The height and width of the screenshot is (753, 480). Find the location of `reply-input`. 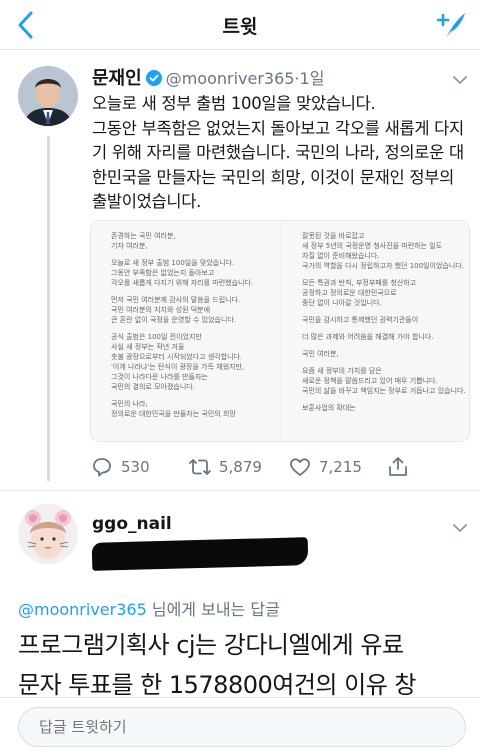

reply-input is located at coordinates (242, 727).